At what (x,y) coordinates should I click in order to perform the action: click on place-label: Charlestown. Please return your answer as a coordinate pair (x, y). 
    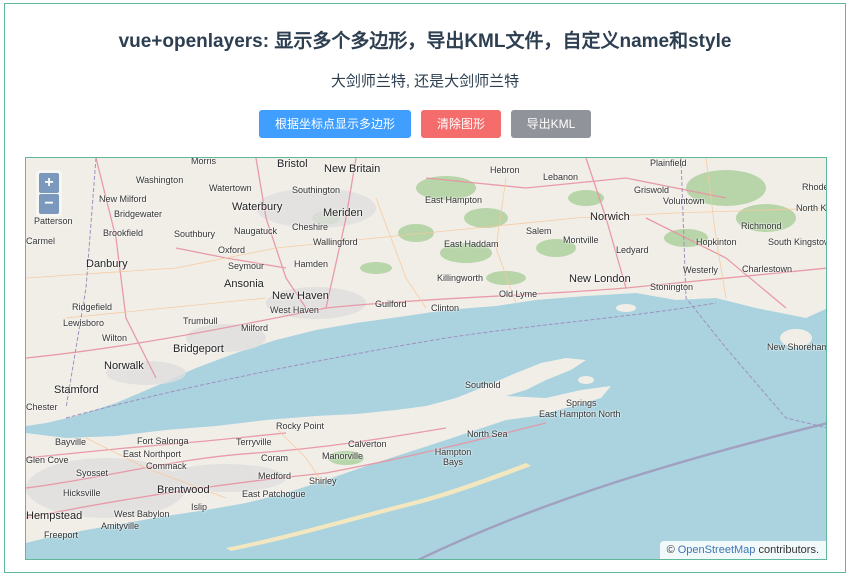
    Looking at the image, I should click on (767, 269).